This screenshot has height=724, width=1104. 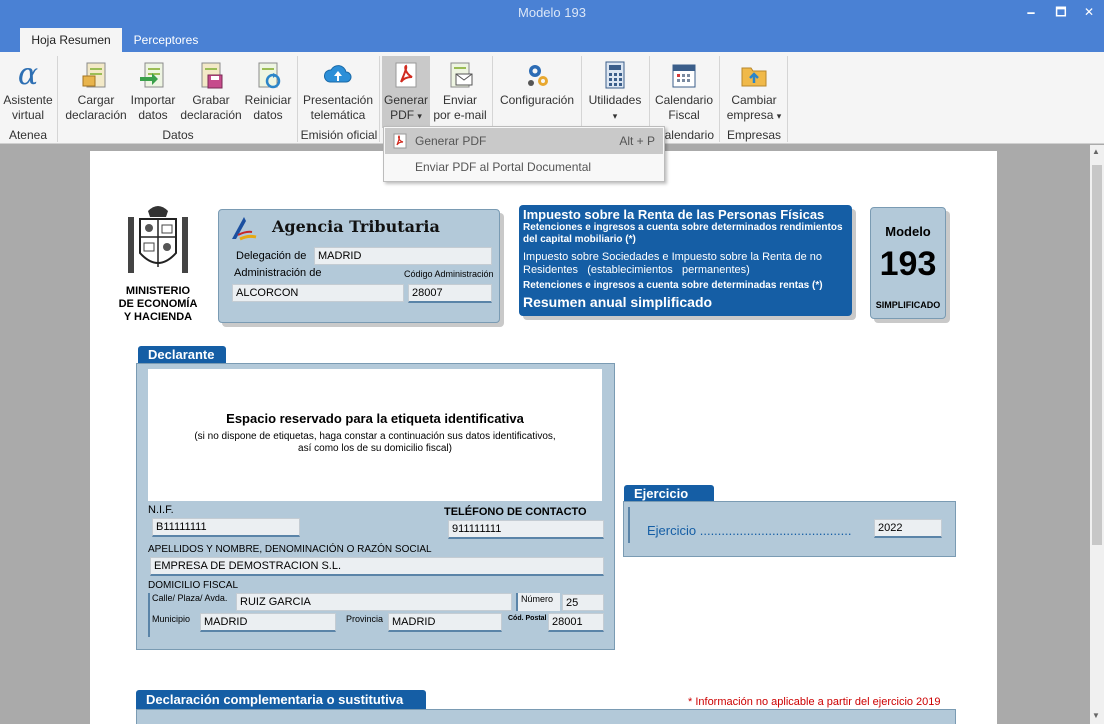 What do you see at coordinates (583, 602) in the screenshot?
I see `numero-field: 25` at bounding box center [583, 602].